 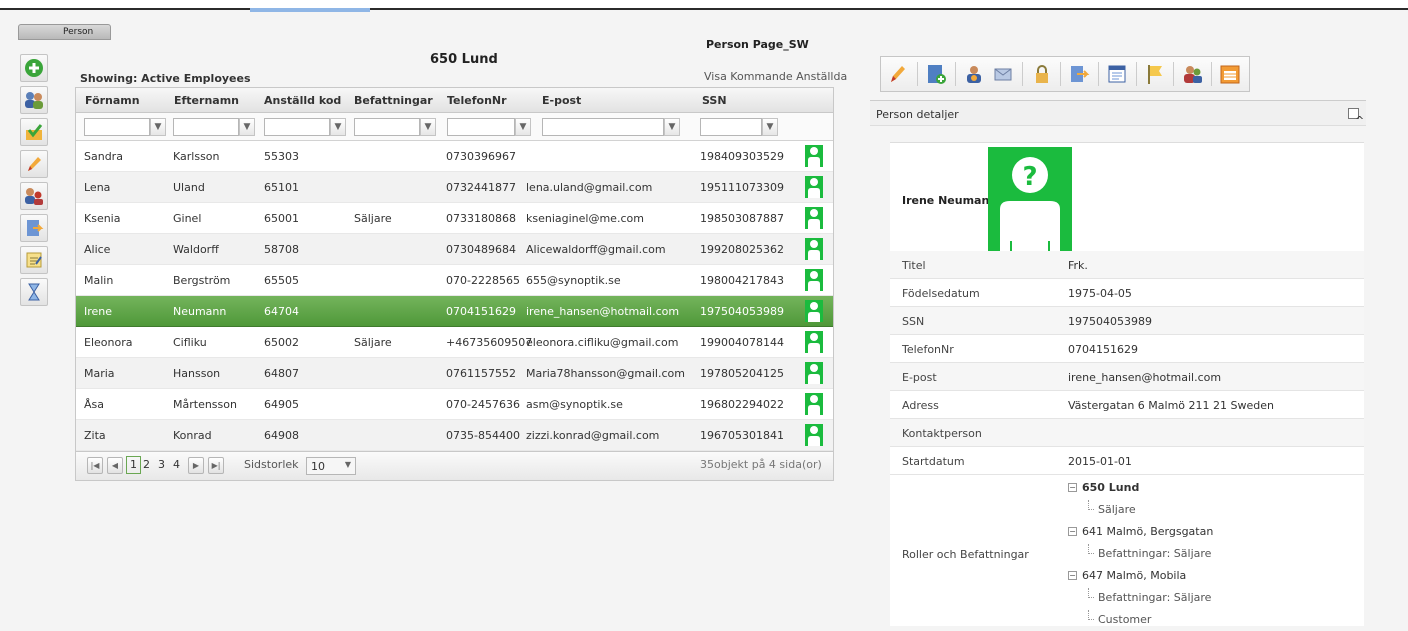 I want to click on column-header-positions: Befattningar, so click(x=393, y=100).